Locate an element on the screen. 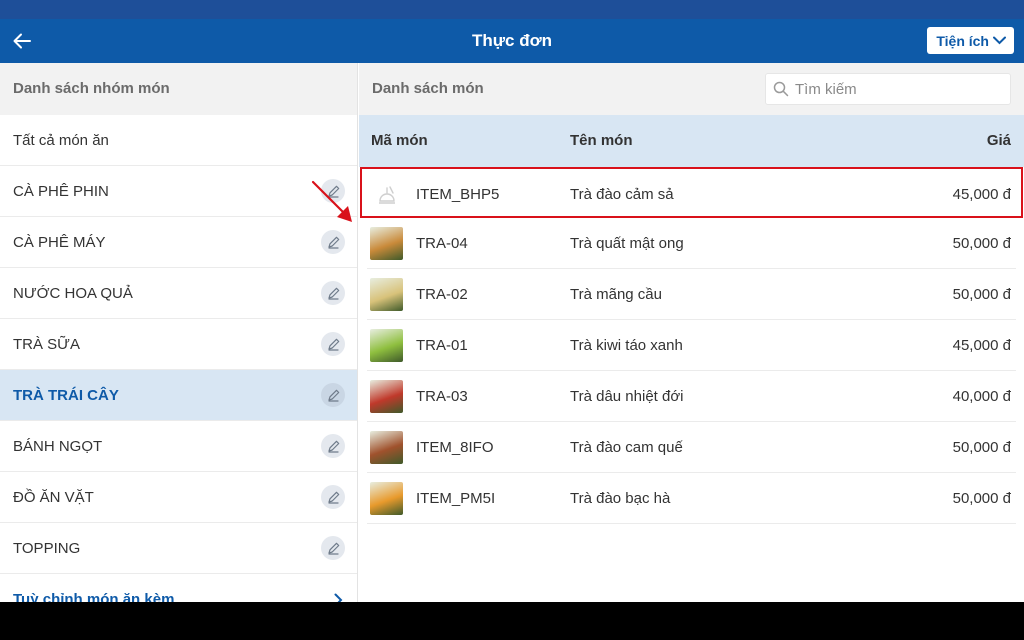 This screenshot has height=640, width=1024. custom-side-dish-label: Tuỳ chỉnh món ăn kèm is located at coordinates (94, 596).